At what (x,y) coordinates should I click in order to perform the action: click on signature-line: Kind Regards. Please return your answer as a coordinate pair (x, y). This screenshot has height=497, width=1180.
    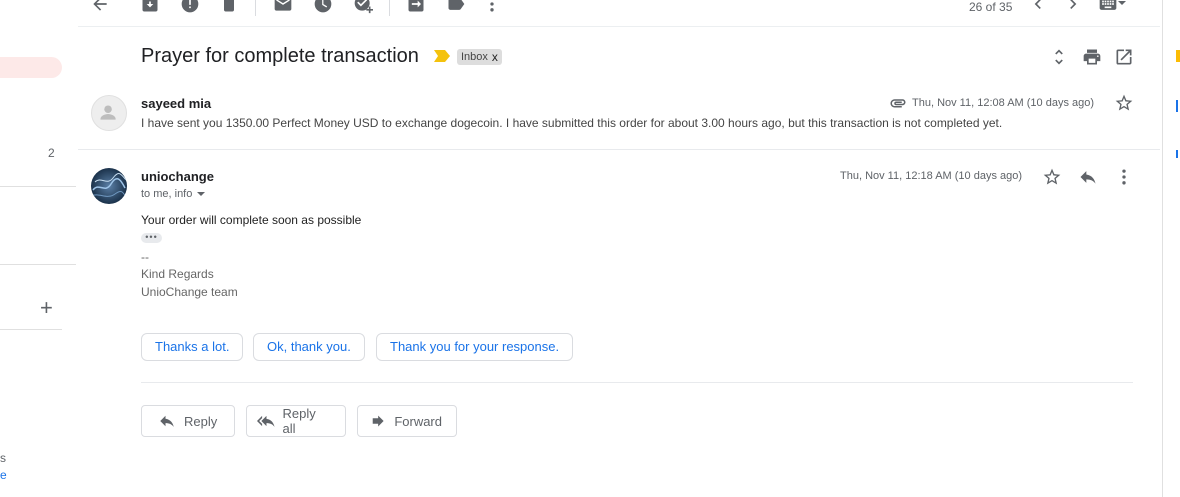
    Looking at the image, I should click on (177, 274).